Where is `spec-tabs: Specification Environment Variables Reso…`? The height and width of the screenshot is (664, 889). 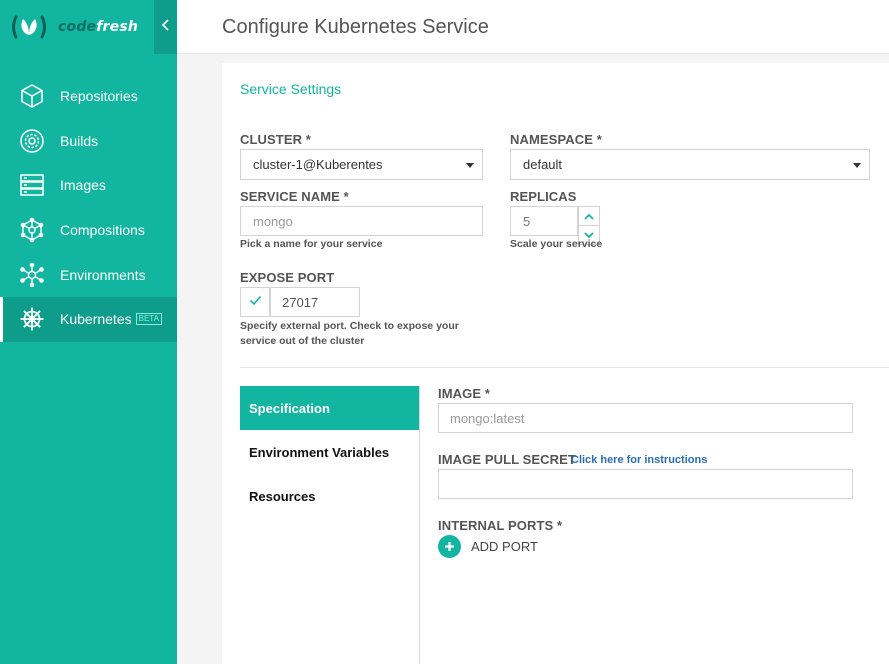 spec-tabs: Specification Environment Variables Reso… is located at coordinates (330, 525).